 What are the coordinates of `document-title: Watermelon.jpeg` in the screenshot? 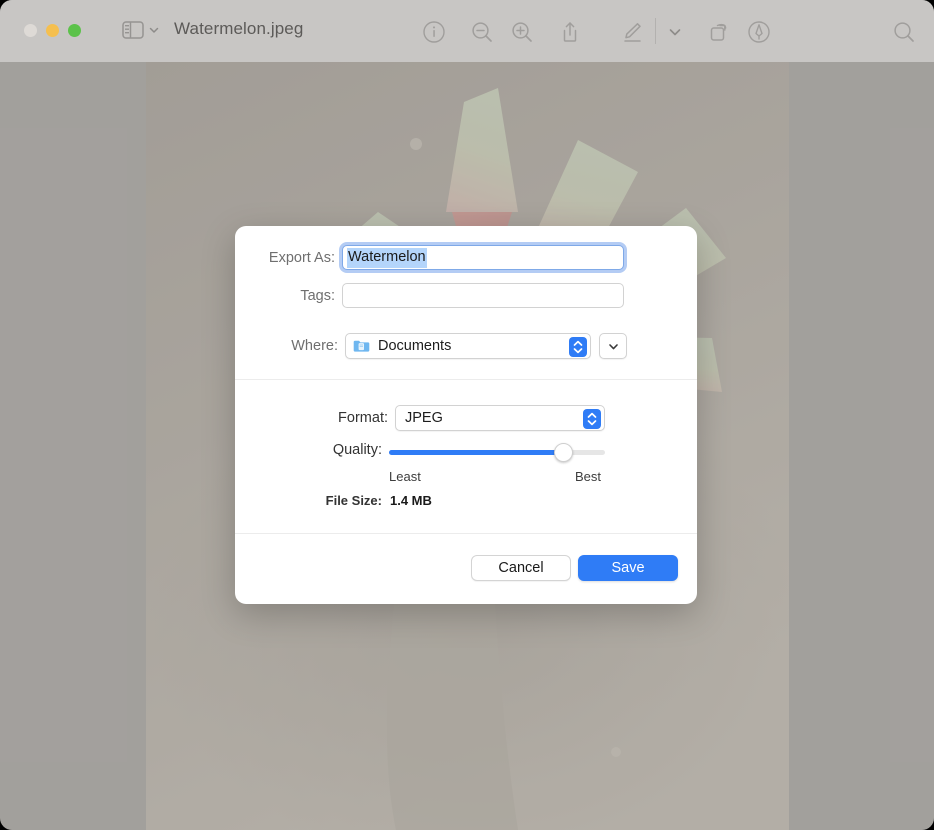 It's located at (239, 28).